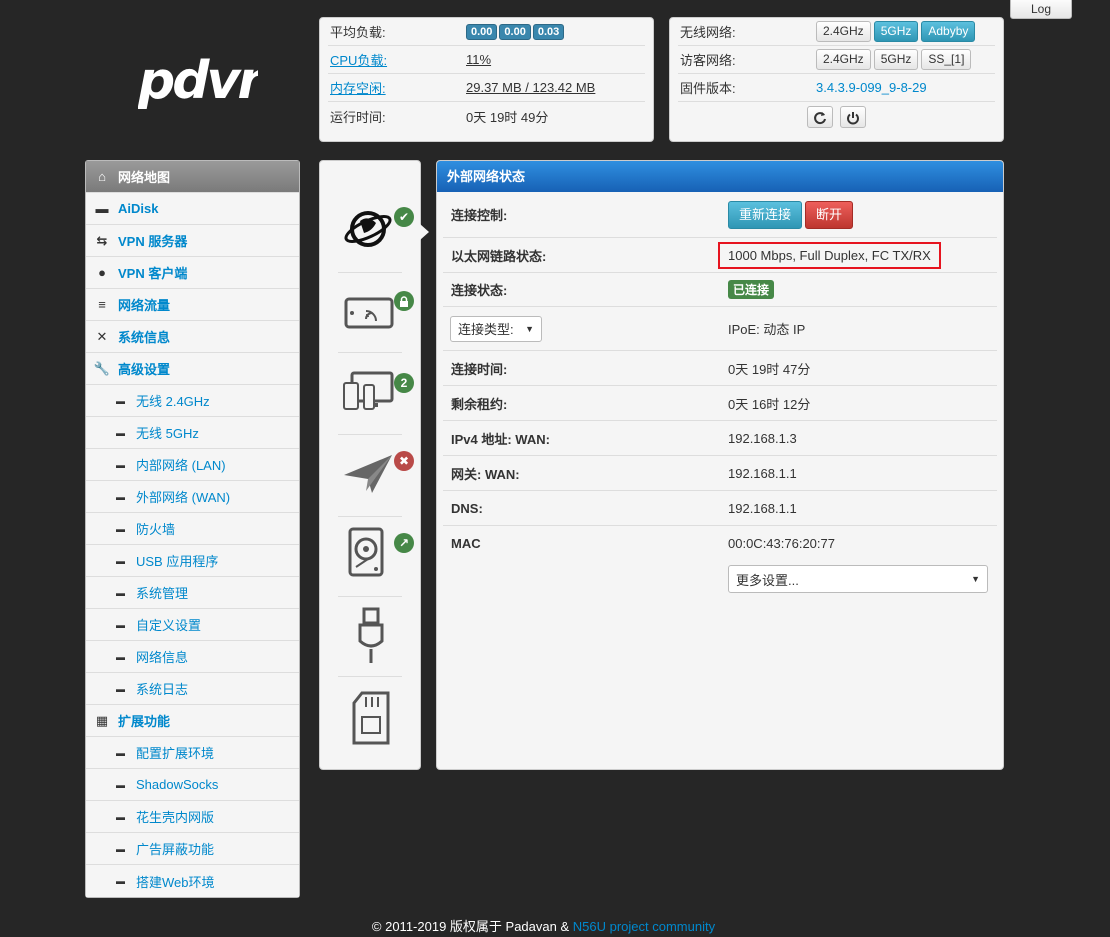 This screenshot has width=1110, height=937. Describe the element at coordinates (102, 368) in the screenshot. I see `wrench-icon: 🔧` at that location.